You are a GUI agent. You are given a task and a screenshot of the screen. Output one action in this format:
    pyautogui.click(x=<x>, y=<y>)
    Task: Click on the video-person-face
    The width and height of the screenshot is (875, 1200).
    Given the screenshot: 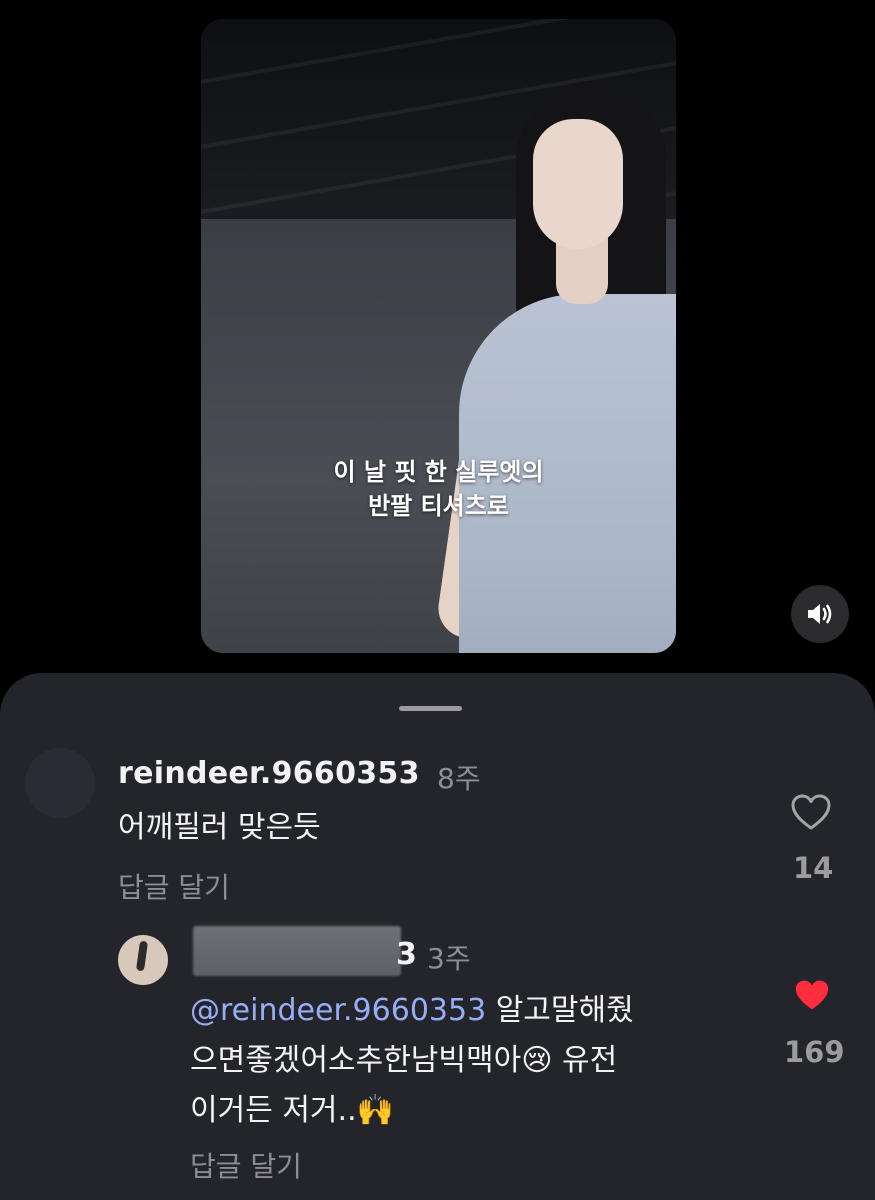 What is the action you would take?
    pyautogui.click(x=578, y=184)
    